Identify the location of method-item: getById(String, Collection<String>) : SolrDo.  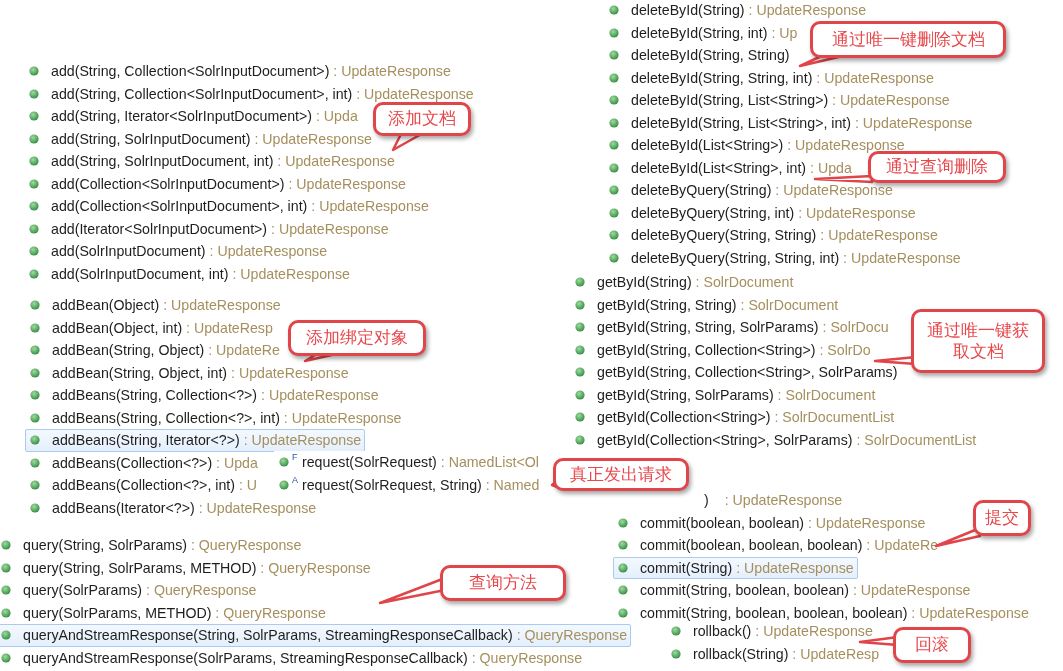
(722, 349).